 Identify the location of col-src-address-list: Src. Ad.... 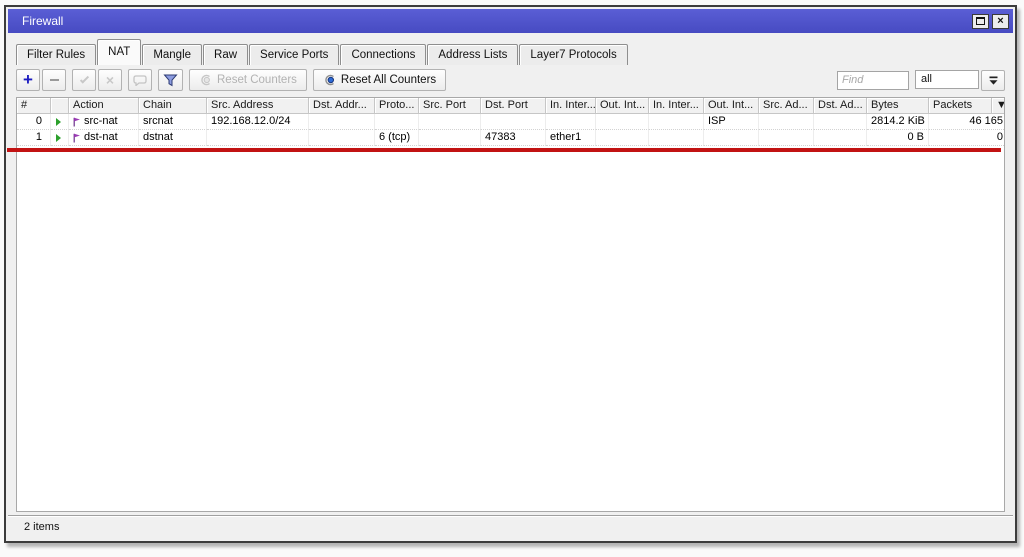
(786, 106).